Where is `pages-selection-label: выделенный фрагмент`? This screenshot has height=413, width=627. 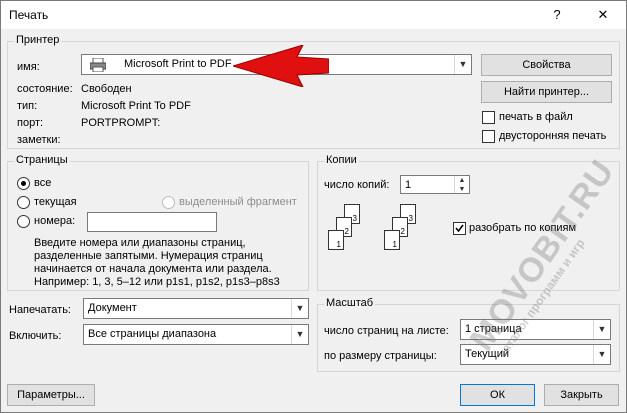 pages-selection-label: выделенный фрагмент is located at coordinates (238, 202).